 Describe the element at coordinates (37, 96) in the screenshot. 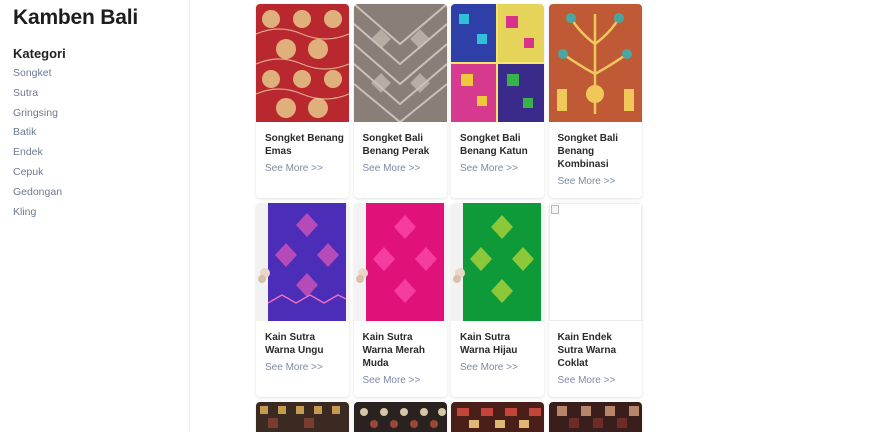

I see `category-item-sutra: Sutra` at that location.